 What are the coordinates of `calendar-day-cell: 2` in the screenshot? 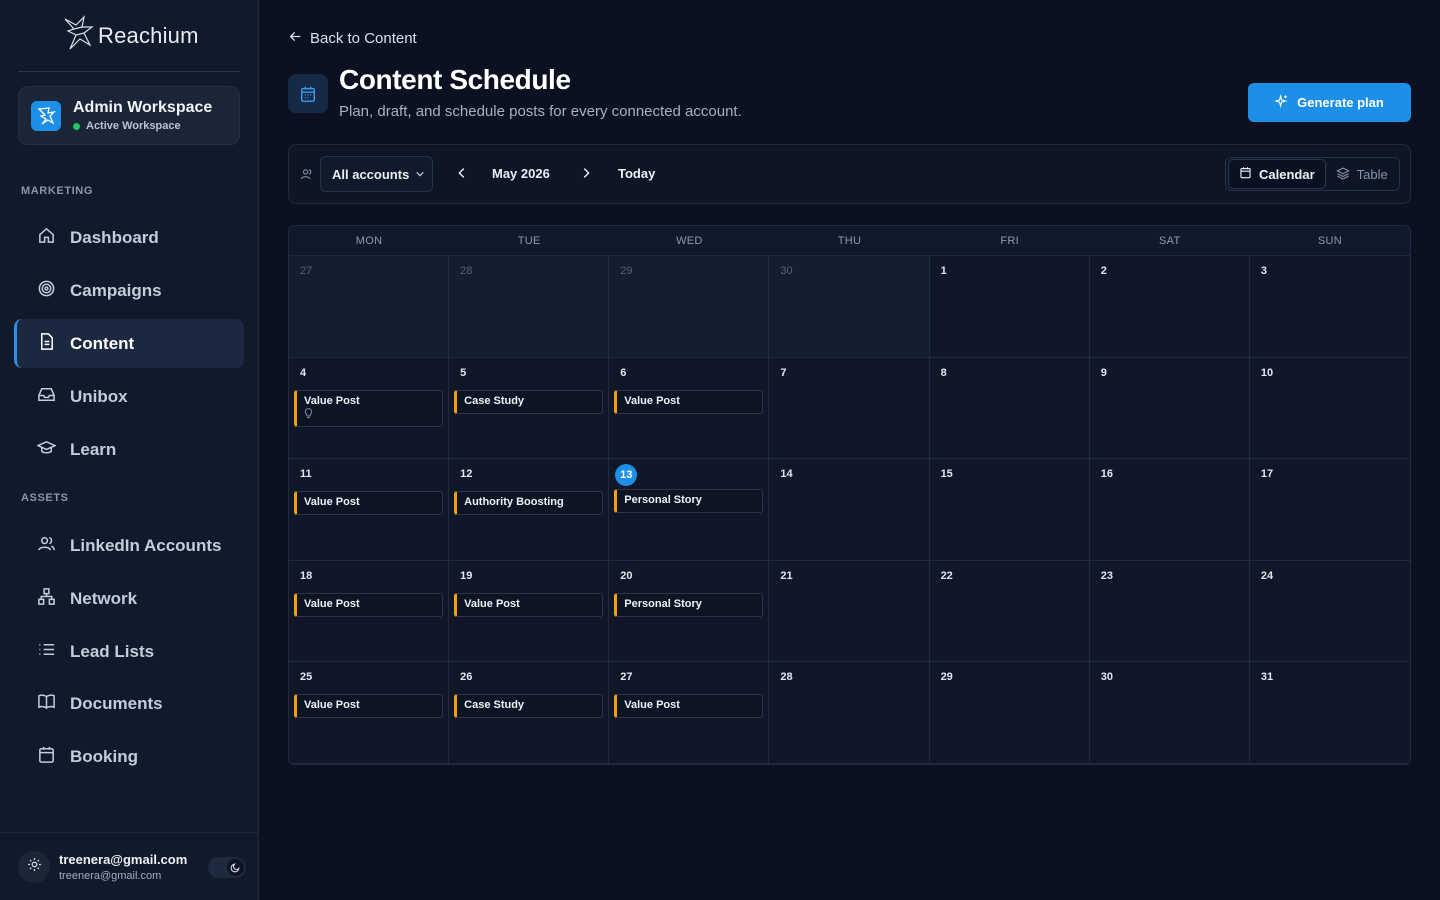 It's located at (1169, 307).